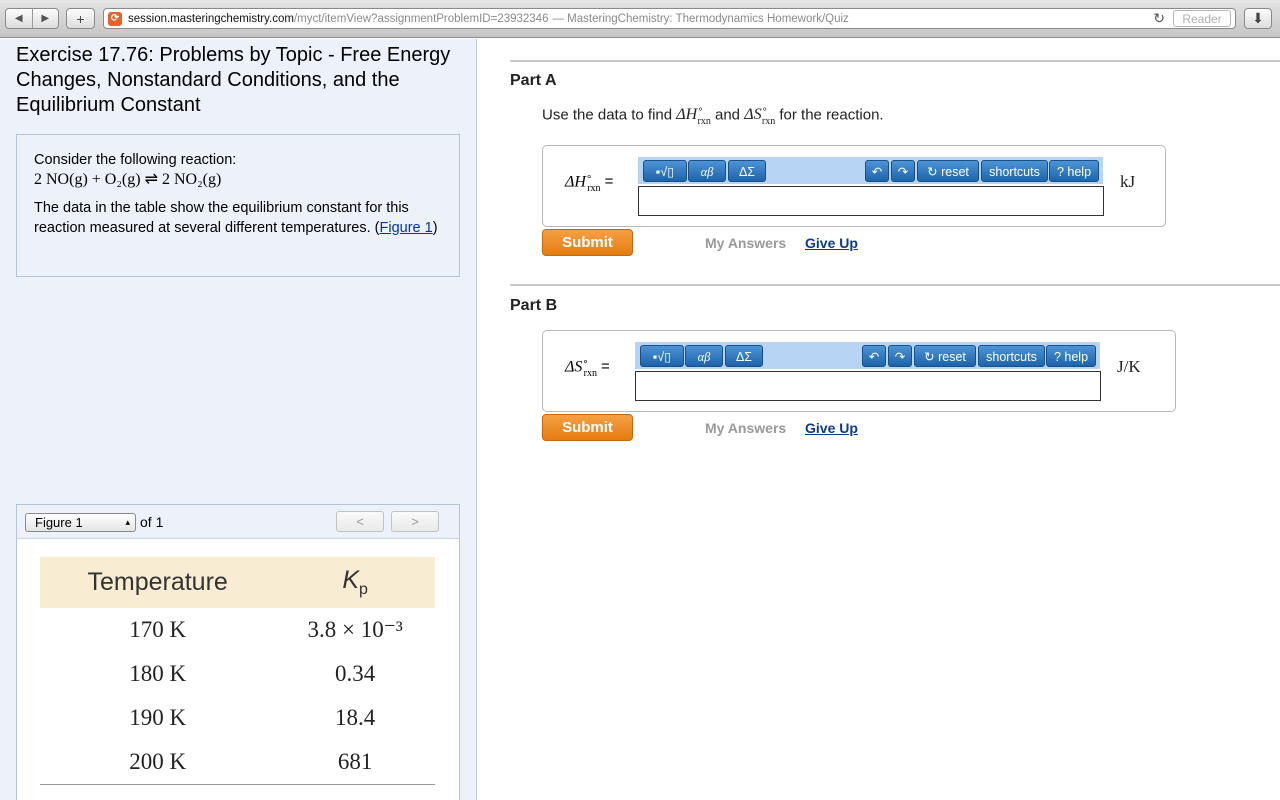 This screenshot has width=1280, height=800. I want to click on forward-icon: ▶, so click(45, 18).